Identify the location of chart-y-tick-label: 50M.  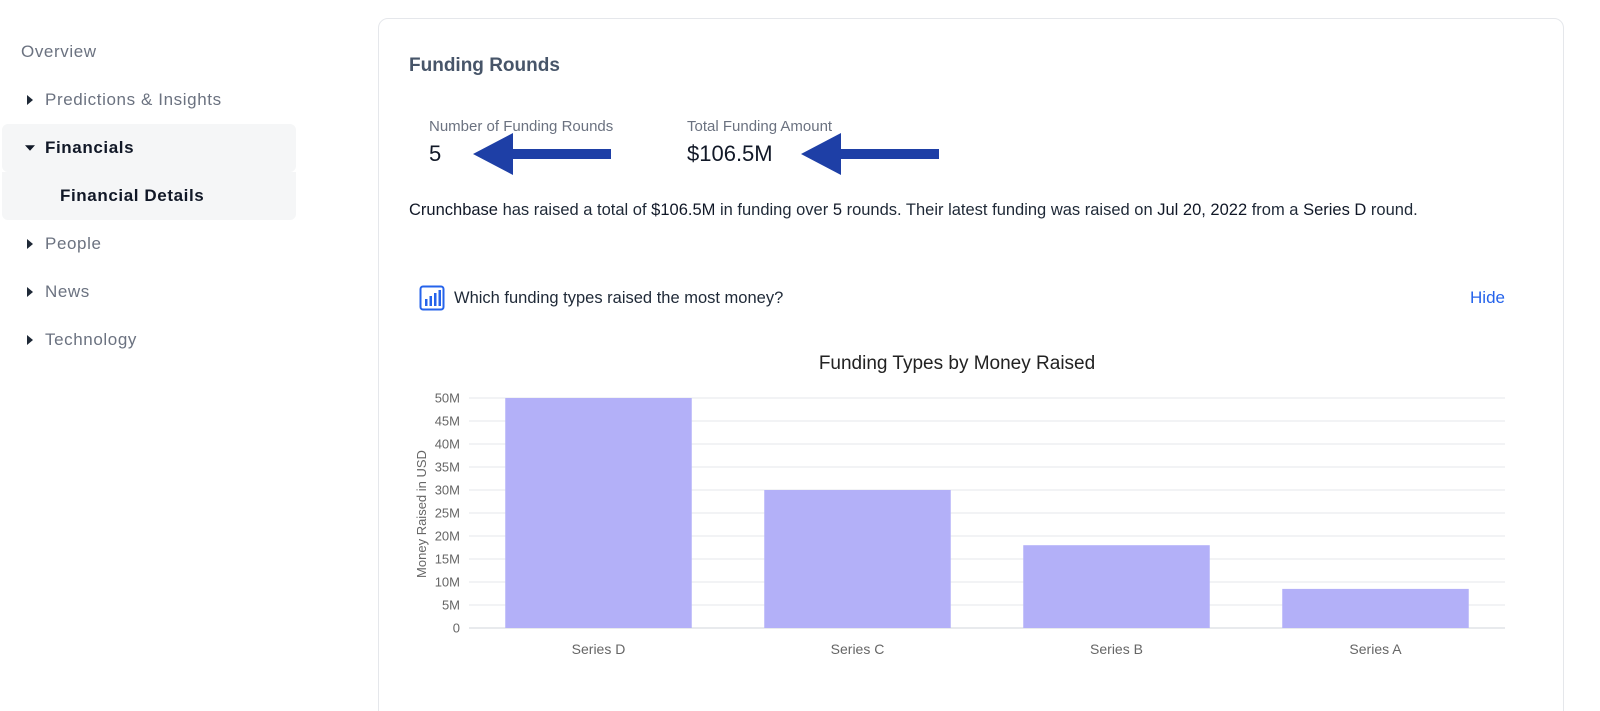
(447, 398).